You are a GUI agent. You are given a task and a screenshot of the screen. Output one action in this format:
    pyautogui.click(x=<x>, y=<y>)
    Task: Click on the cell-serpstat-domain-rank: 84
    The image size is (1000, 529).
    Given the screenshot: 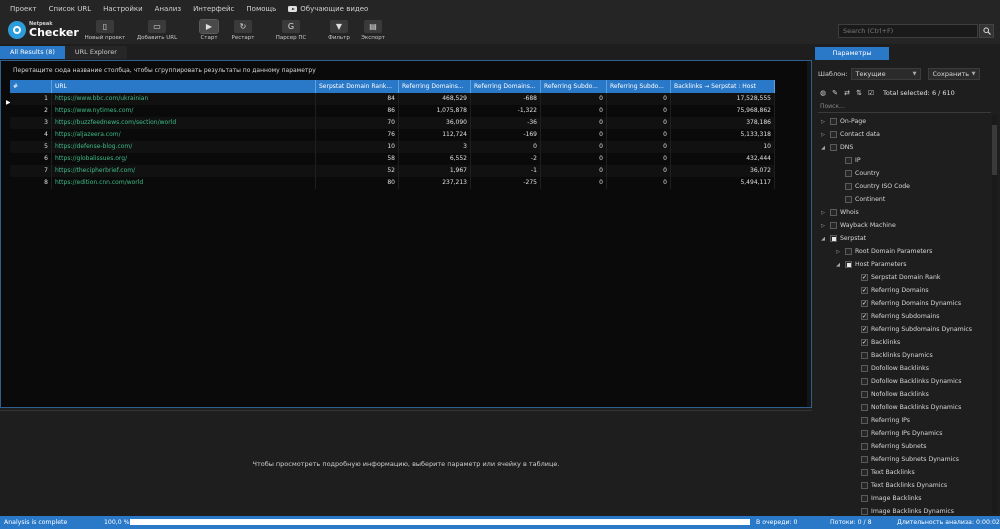 What is the action you would take?
    pyautogui.click(x=357, y=99)
    